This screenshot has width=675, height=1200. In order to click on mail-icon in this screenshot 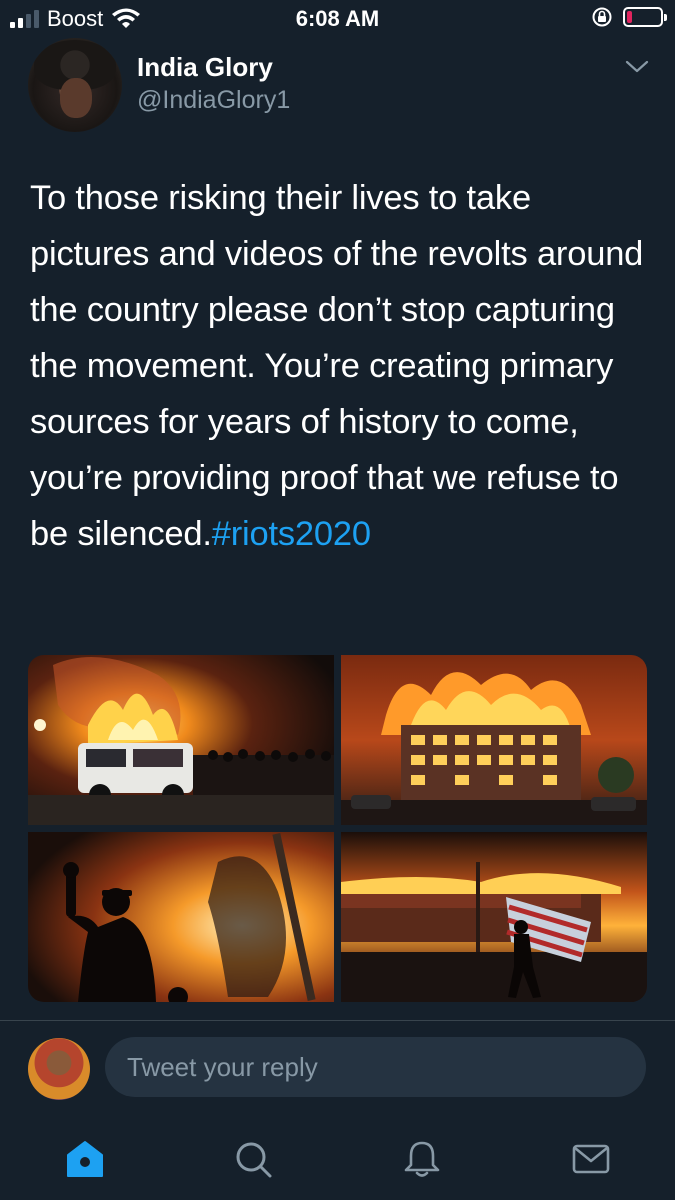, I will do `click(591, 1159)`.